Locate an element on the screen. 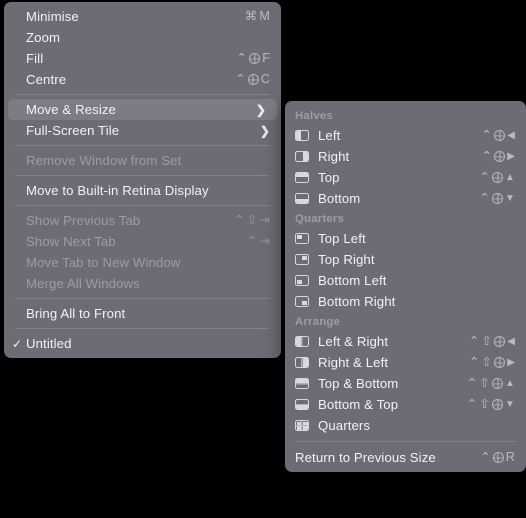 Image resolution: width=526 pixels, height=518 pixels. submenu-item-top-right: Top Right is located at coordinates (405, 259).